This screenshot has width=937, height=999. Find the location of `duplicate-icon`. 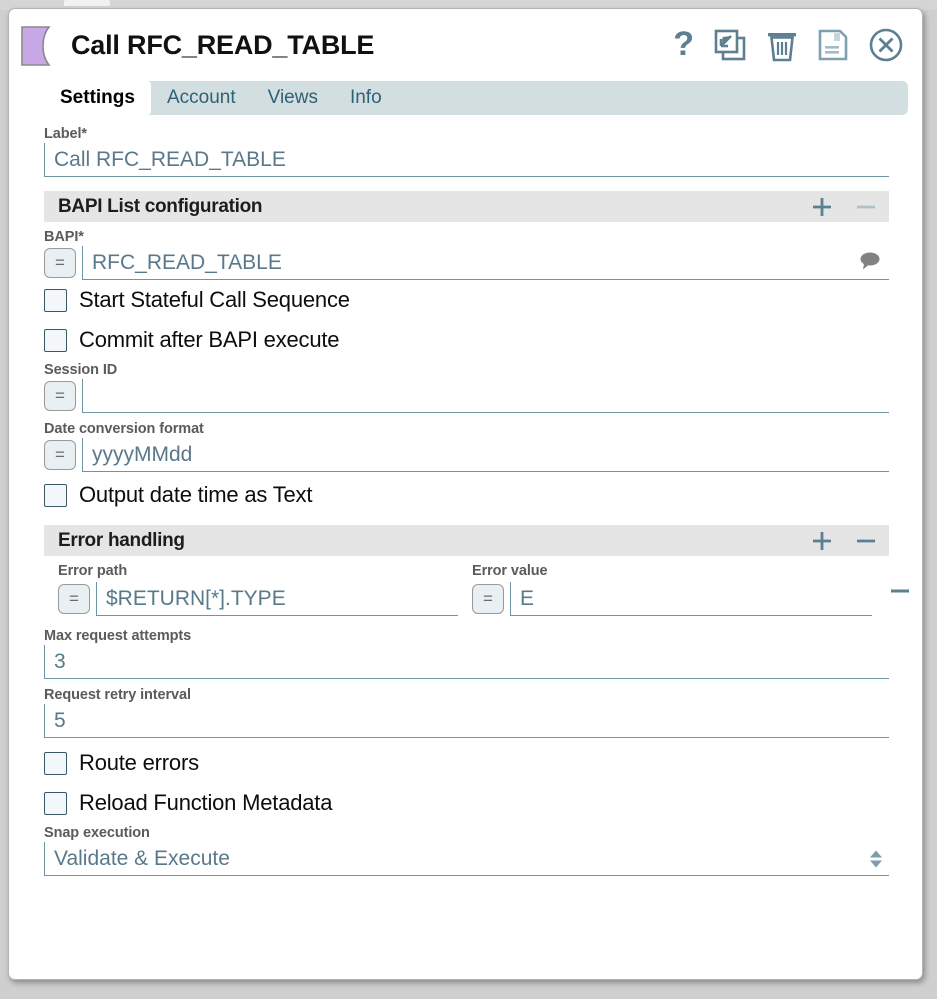

duplicate-icon is located at coordinates (730, 45).